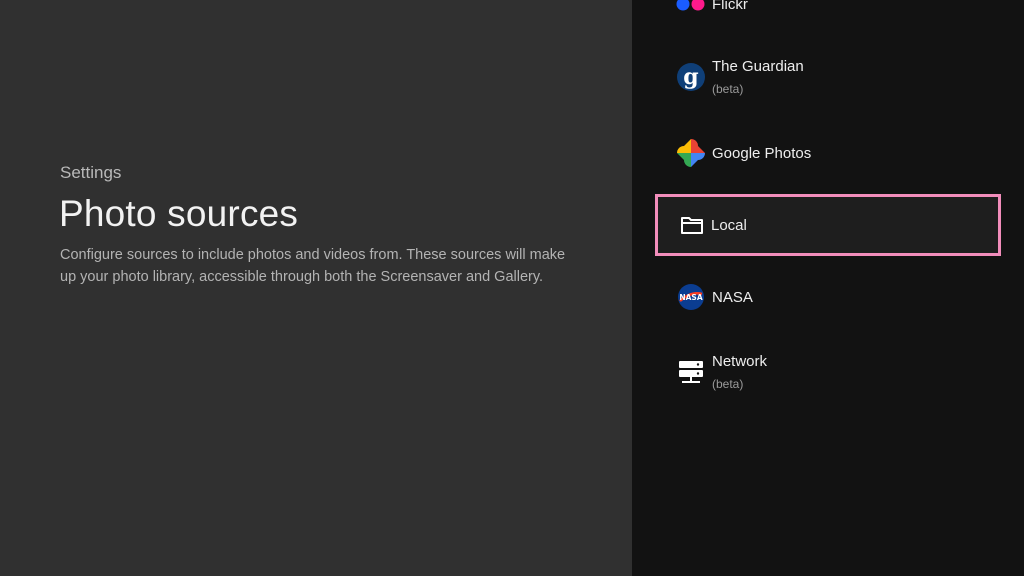 This screenshot has height=576, width=1024. Describe the element at coordinates (691, 153) in the screenshot. I see `google-photos-icon` at that location.